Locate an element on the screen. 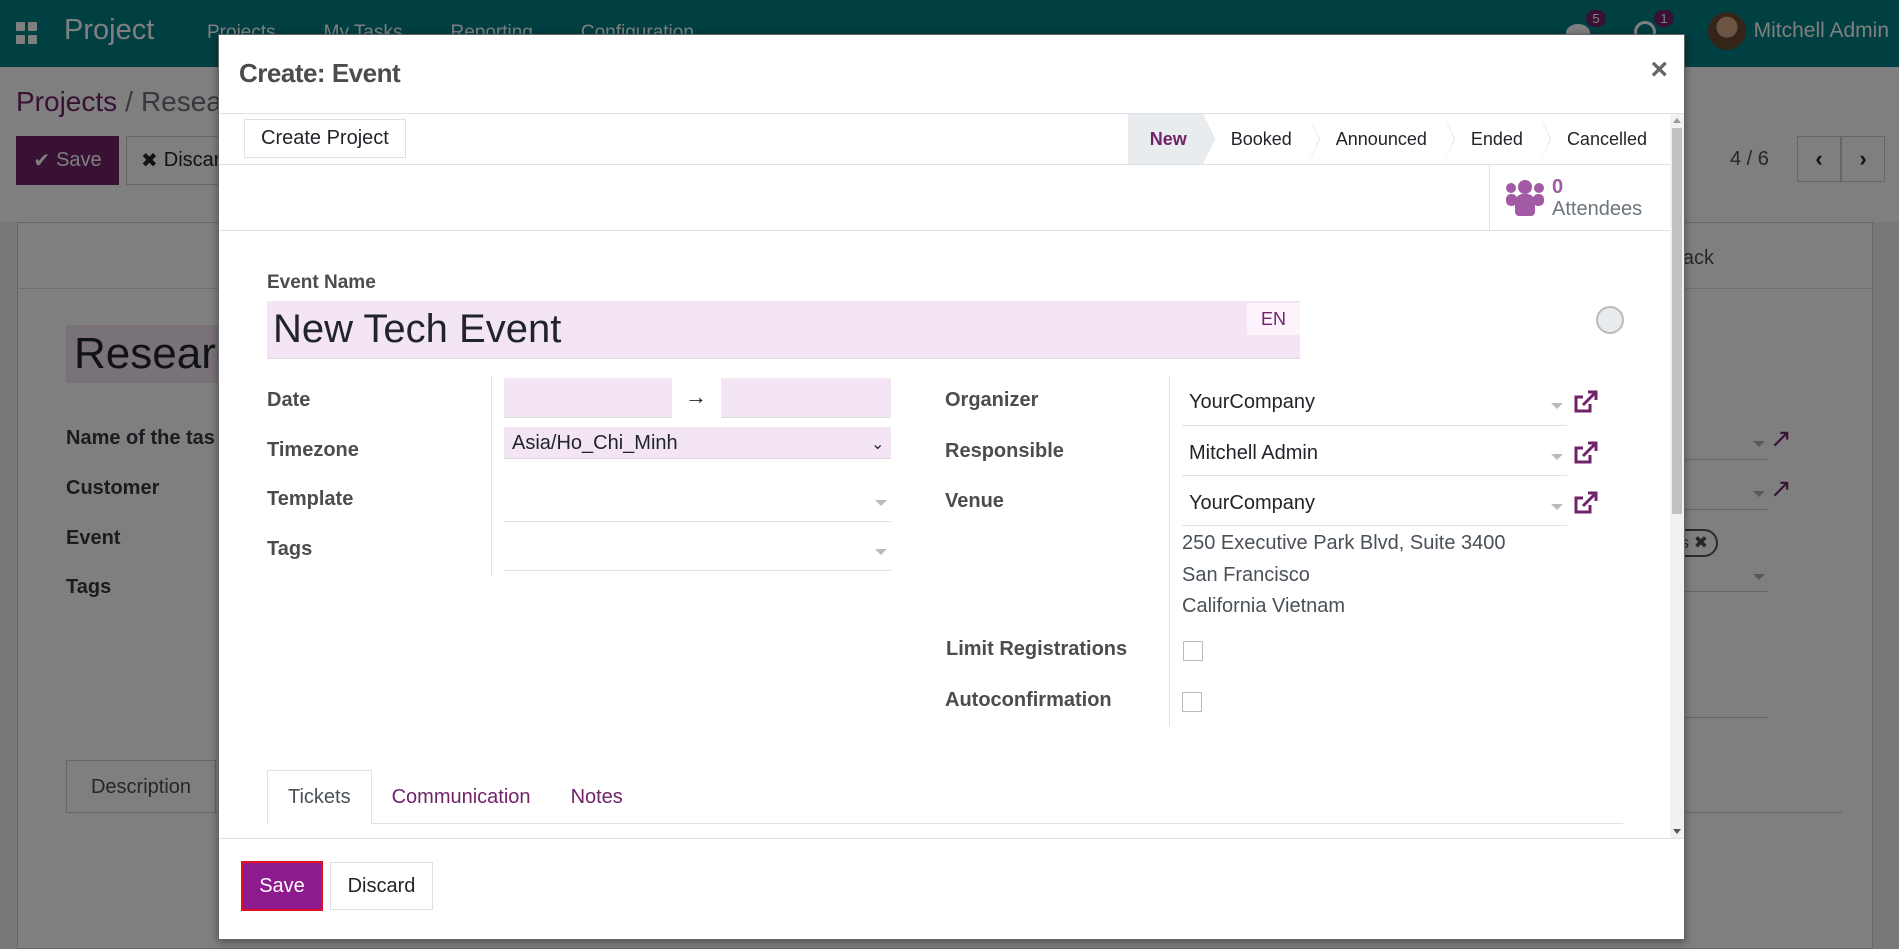  attendees-count: 0 is located at coordinates (1558, 187).